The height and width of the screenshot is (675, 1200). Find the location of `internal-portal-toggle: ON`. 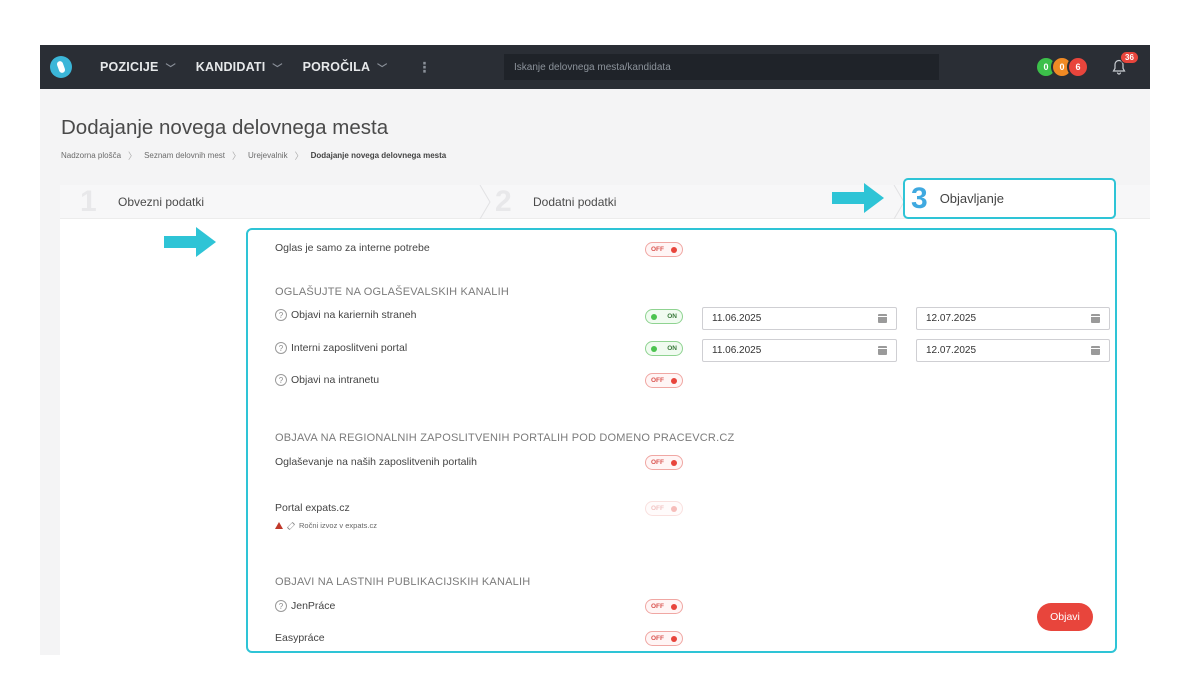

internal-portal-toggle: ON is located at coordinates (664, 348).